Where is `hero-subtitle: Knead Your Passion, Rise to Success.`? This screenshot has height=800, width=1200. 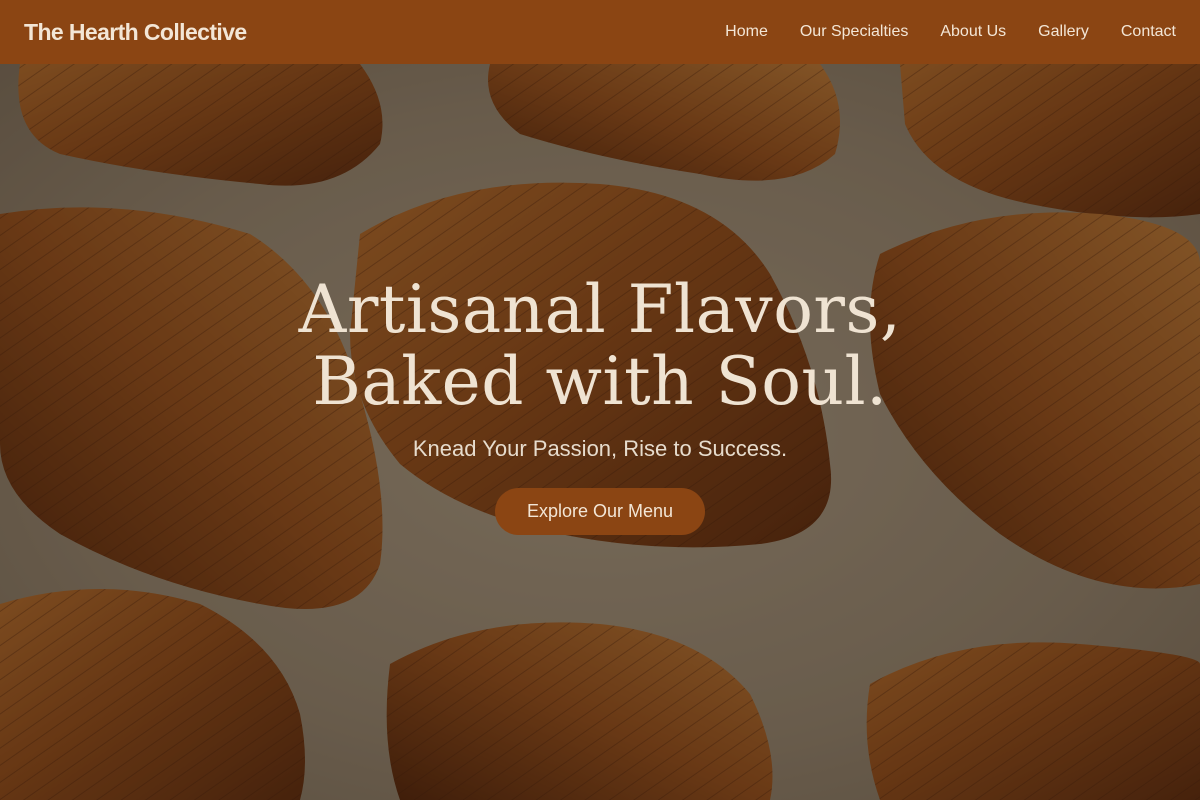 hero-subtitle: Knead Your Passion, Rise to Success. is located at coordinates (600, 448).